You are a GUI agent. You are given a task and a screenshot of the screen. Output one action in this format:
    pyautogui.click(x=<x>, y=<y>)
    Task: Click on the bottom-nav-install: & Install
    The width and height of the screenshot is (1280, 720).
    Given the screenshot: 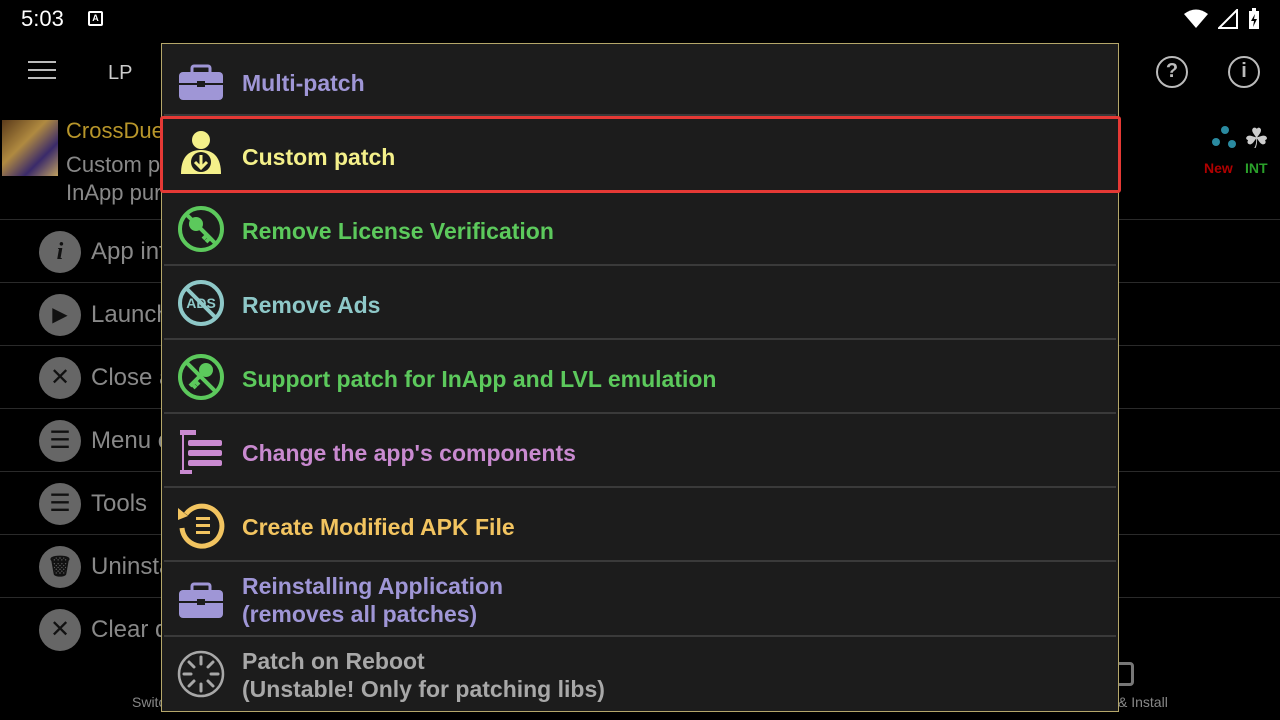 What is the action you would take?
    pyautogui.click(x=1143, y=702)
    